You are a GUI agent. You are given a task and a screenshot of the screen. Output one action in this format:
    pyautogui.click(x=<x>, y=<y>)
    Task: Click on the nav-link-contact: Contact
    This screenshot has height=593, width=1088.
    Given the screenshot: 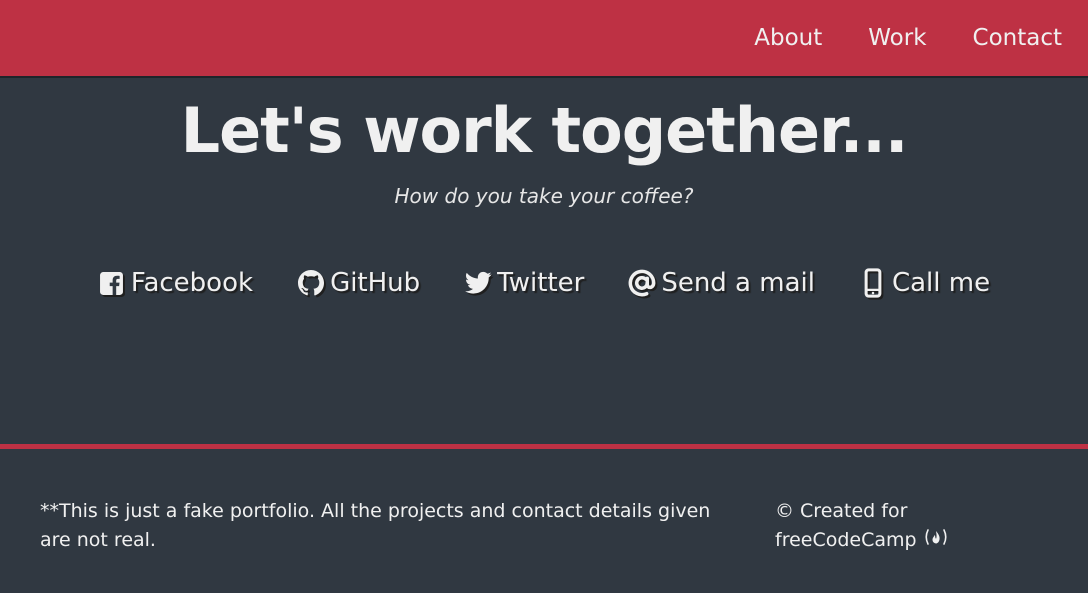 What is the action you would take?
    pyautogui.click(x=1017, y=38)
    